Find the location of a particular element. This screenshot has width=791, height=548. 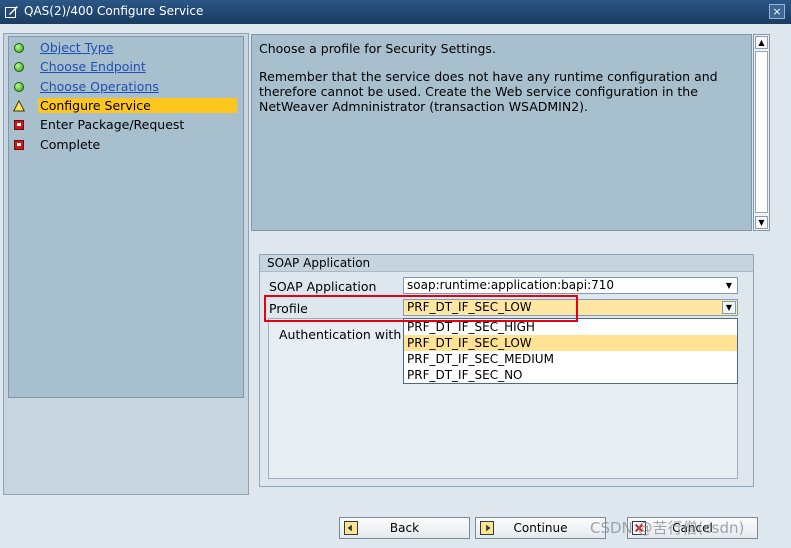

back-button: Back is located at coordinates (404, 528).